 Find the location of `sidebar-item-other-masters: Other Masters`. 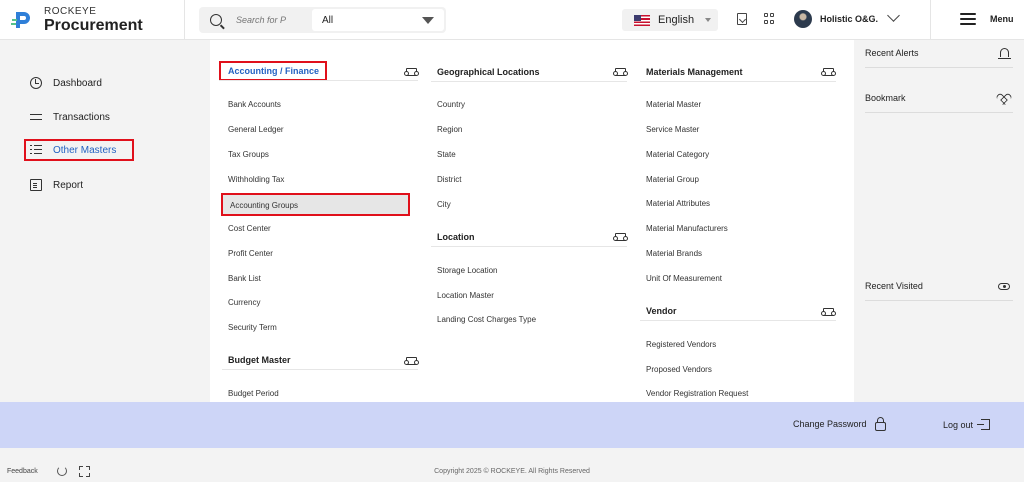

sidebar-item-other-masters: Other Masters is located at coordinates (79, 150).